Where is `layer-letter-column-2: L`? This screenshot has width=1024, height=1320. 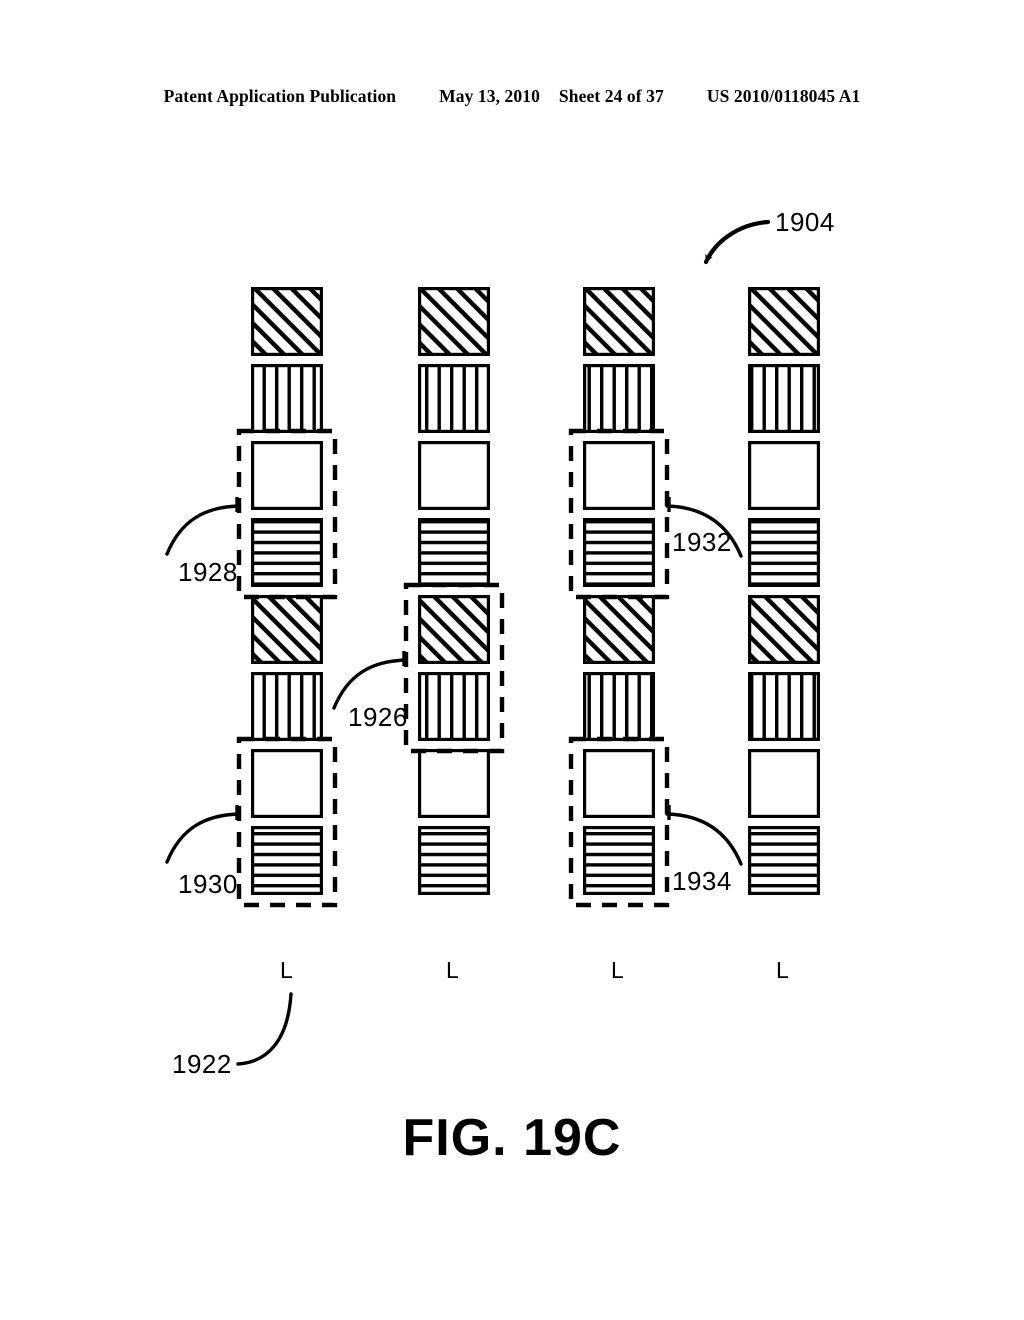 layer-letter-column-2: L is located at coordinates (452, 970).